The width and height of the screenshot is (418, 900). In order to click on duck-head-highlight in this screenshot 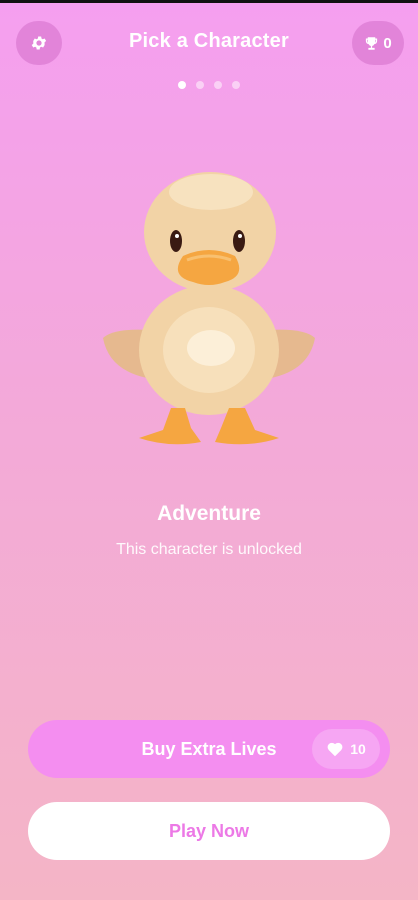, I will do `click(211, 192)`.